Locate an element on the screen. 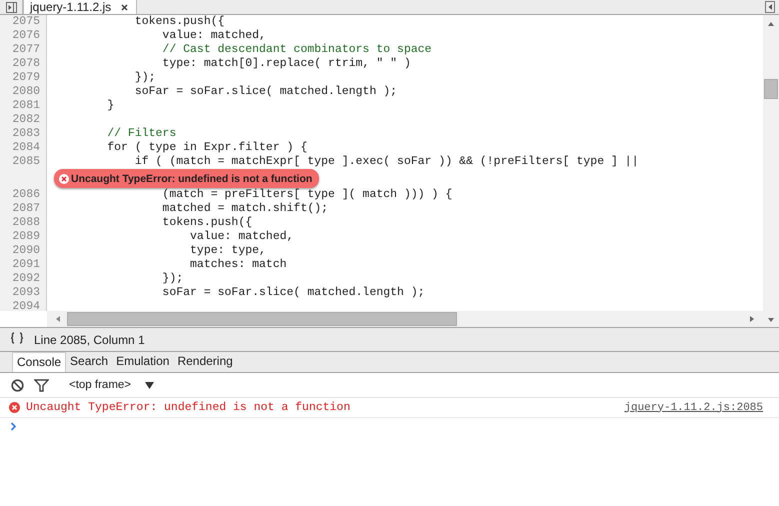 The height and width of the screenshot is (506, 779). scroll-left-icon is located at coordinates (58, 319).